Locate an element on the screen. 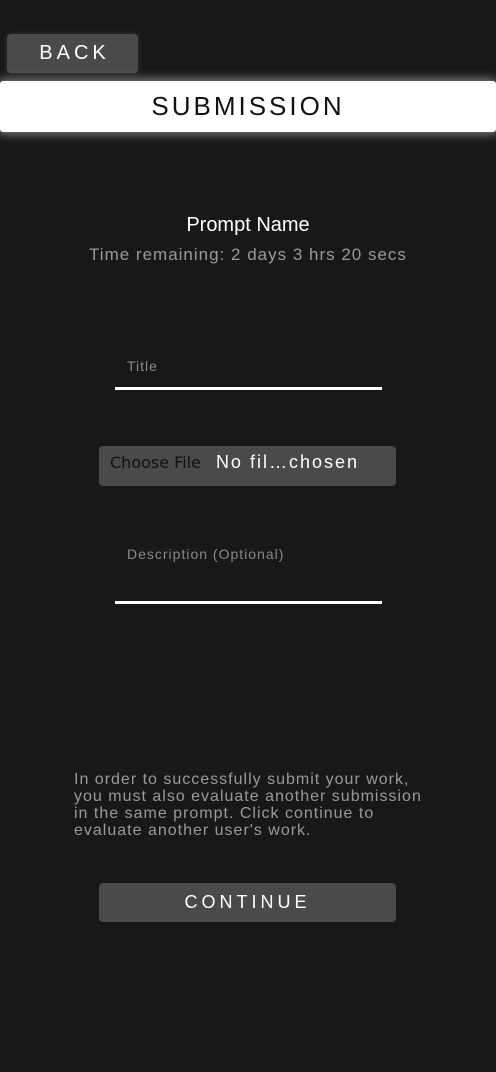  page-title: SUBMISSION is located at coordinates (248, 106).